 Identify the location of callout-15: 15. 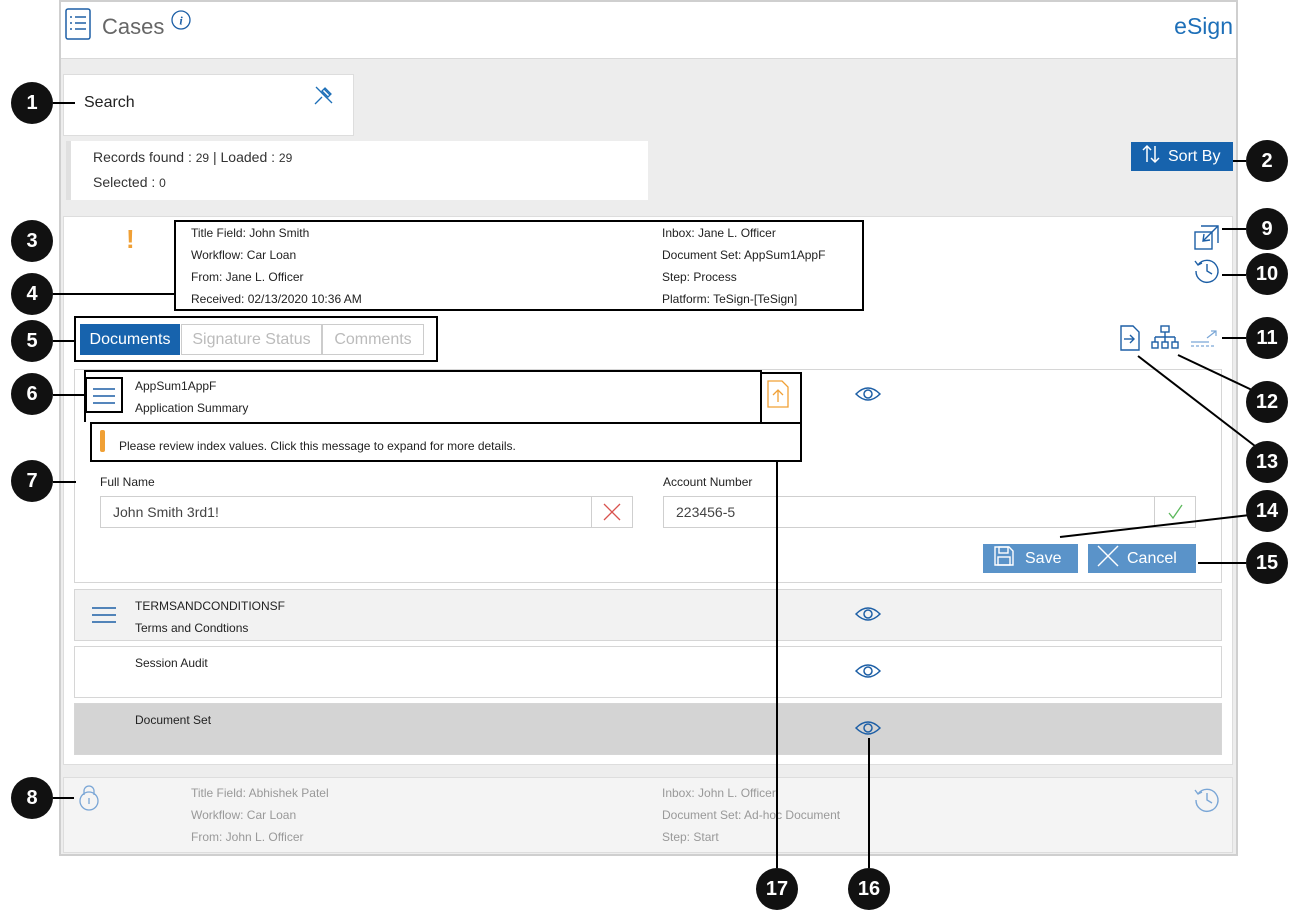
(1267, 563).